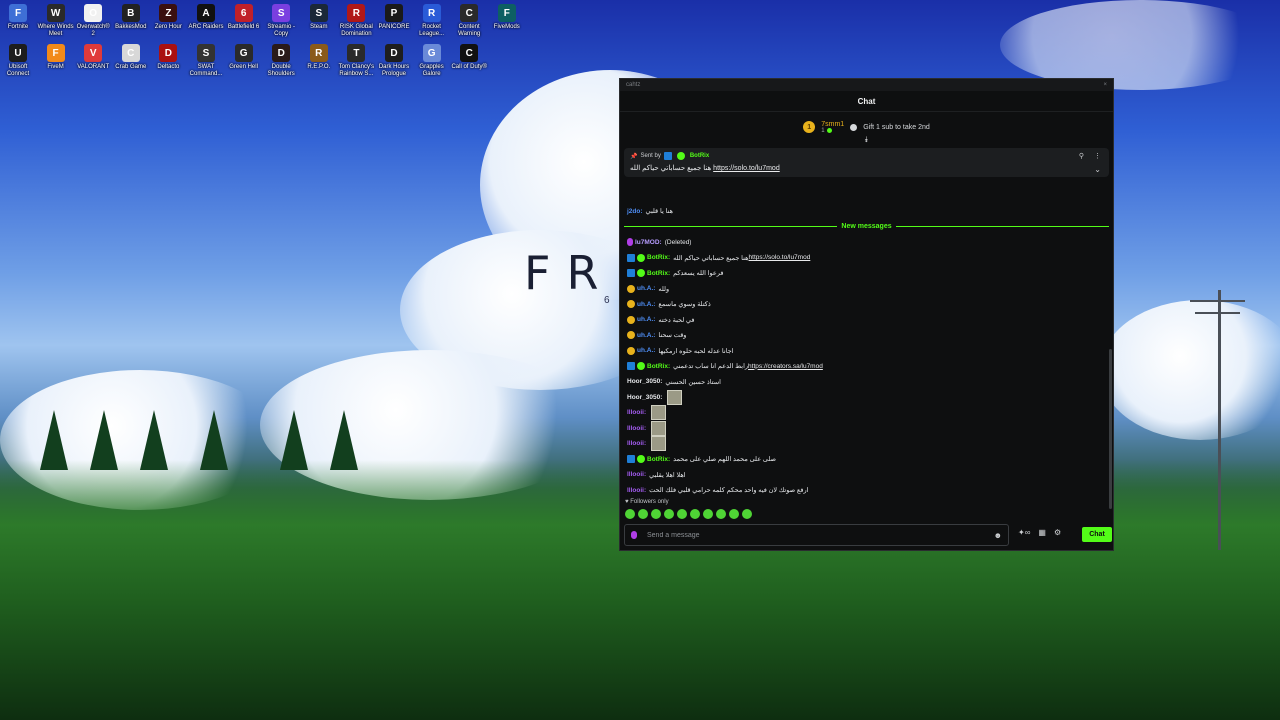 The image size is (1280, 720). I want to click on chat-message: uh.A.: اجانا عدله لحبه حلوه ارمكيها, so click(865, 351).